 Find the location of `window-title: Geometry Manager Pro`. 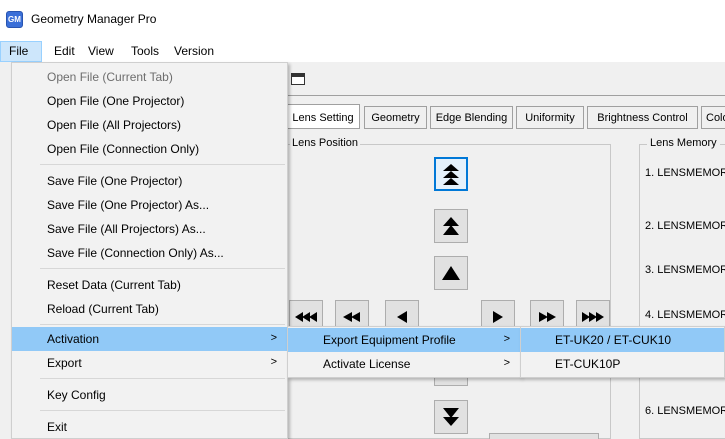

window-title: Geometry Manager Pro is located at coordinates (94, 19).